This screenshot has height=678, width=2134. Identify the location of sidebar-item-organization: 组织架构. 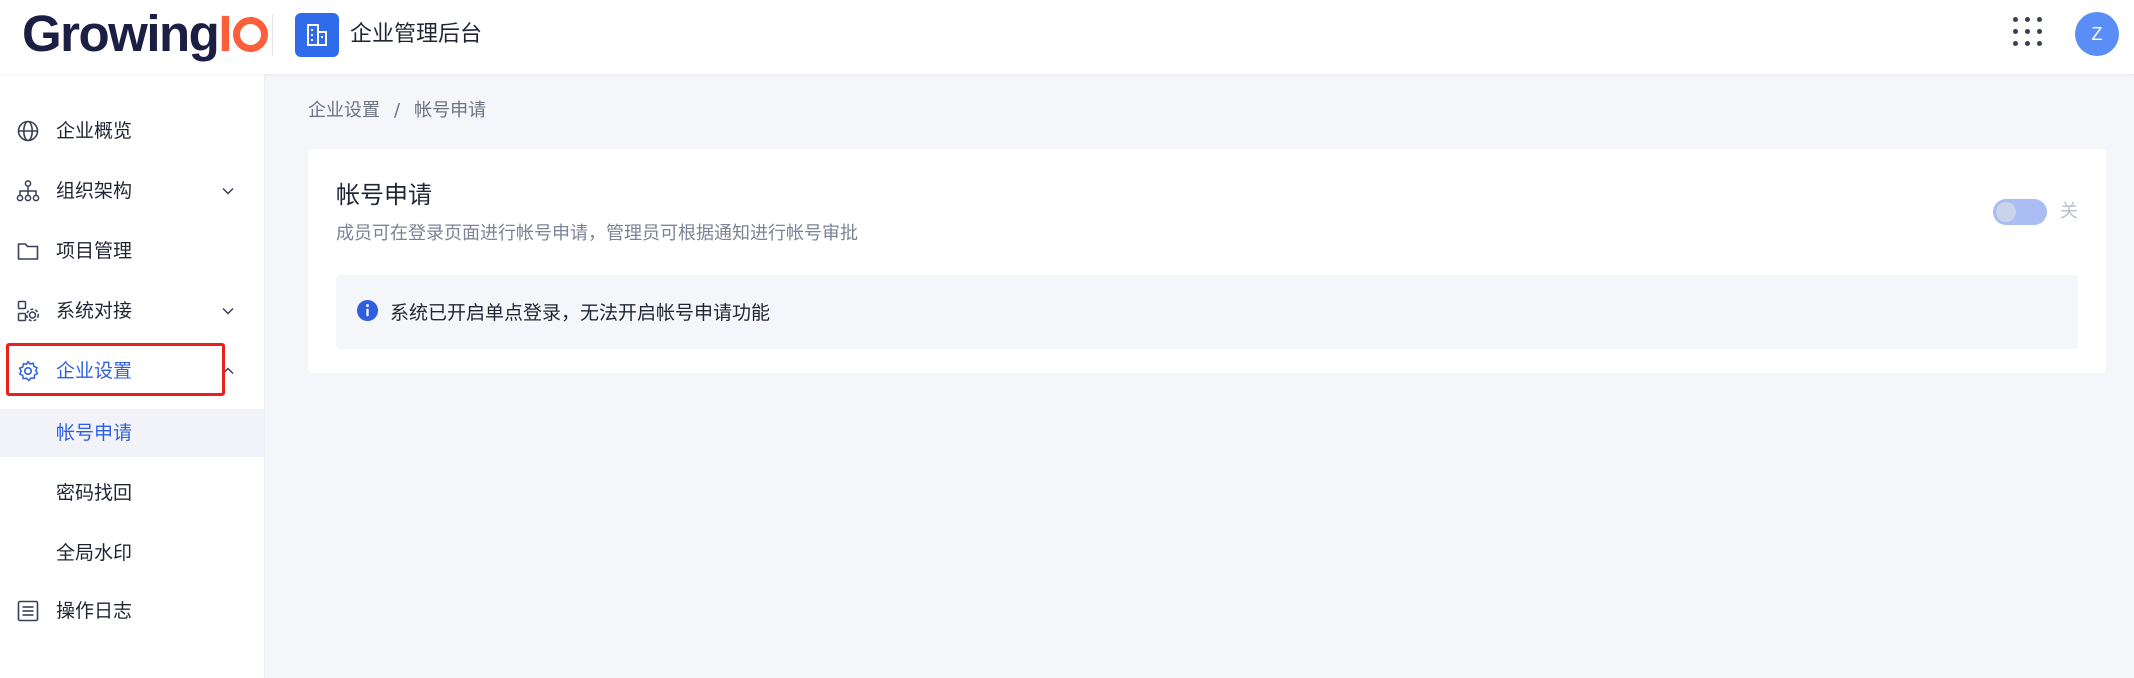
(132, 191).